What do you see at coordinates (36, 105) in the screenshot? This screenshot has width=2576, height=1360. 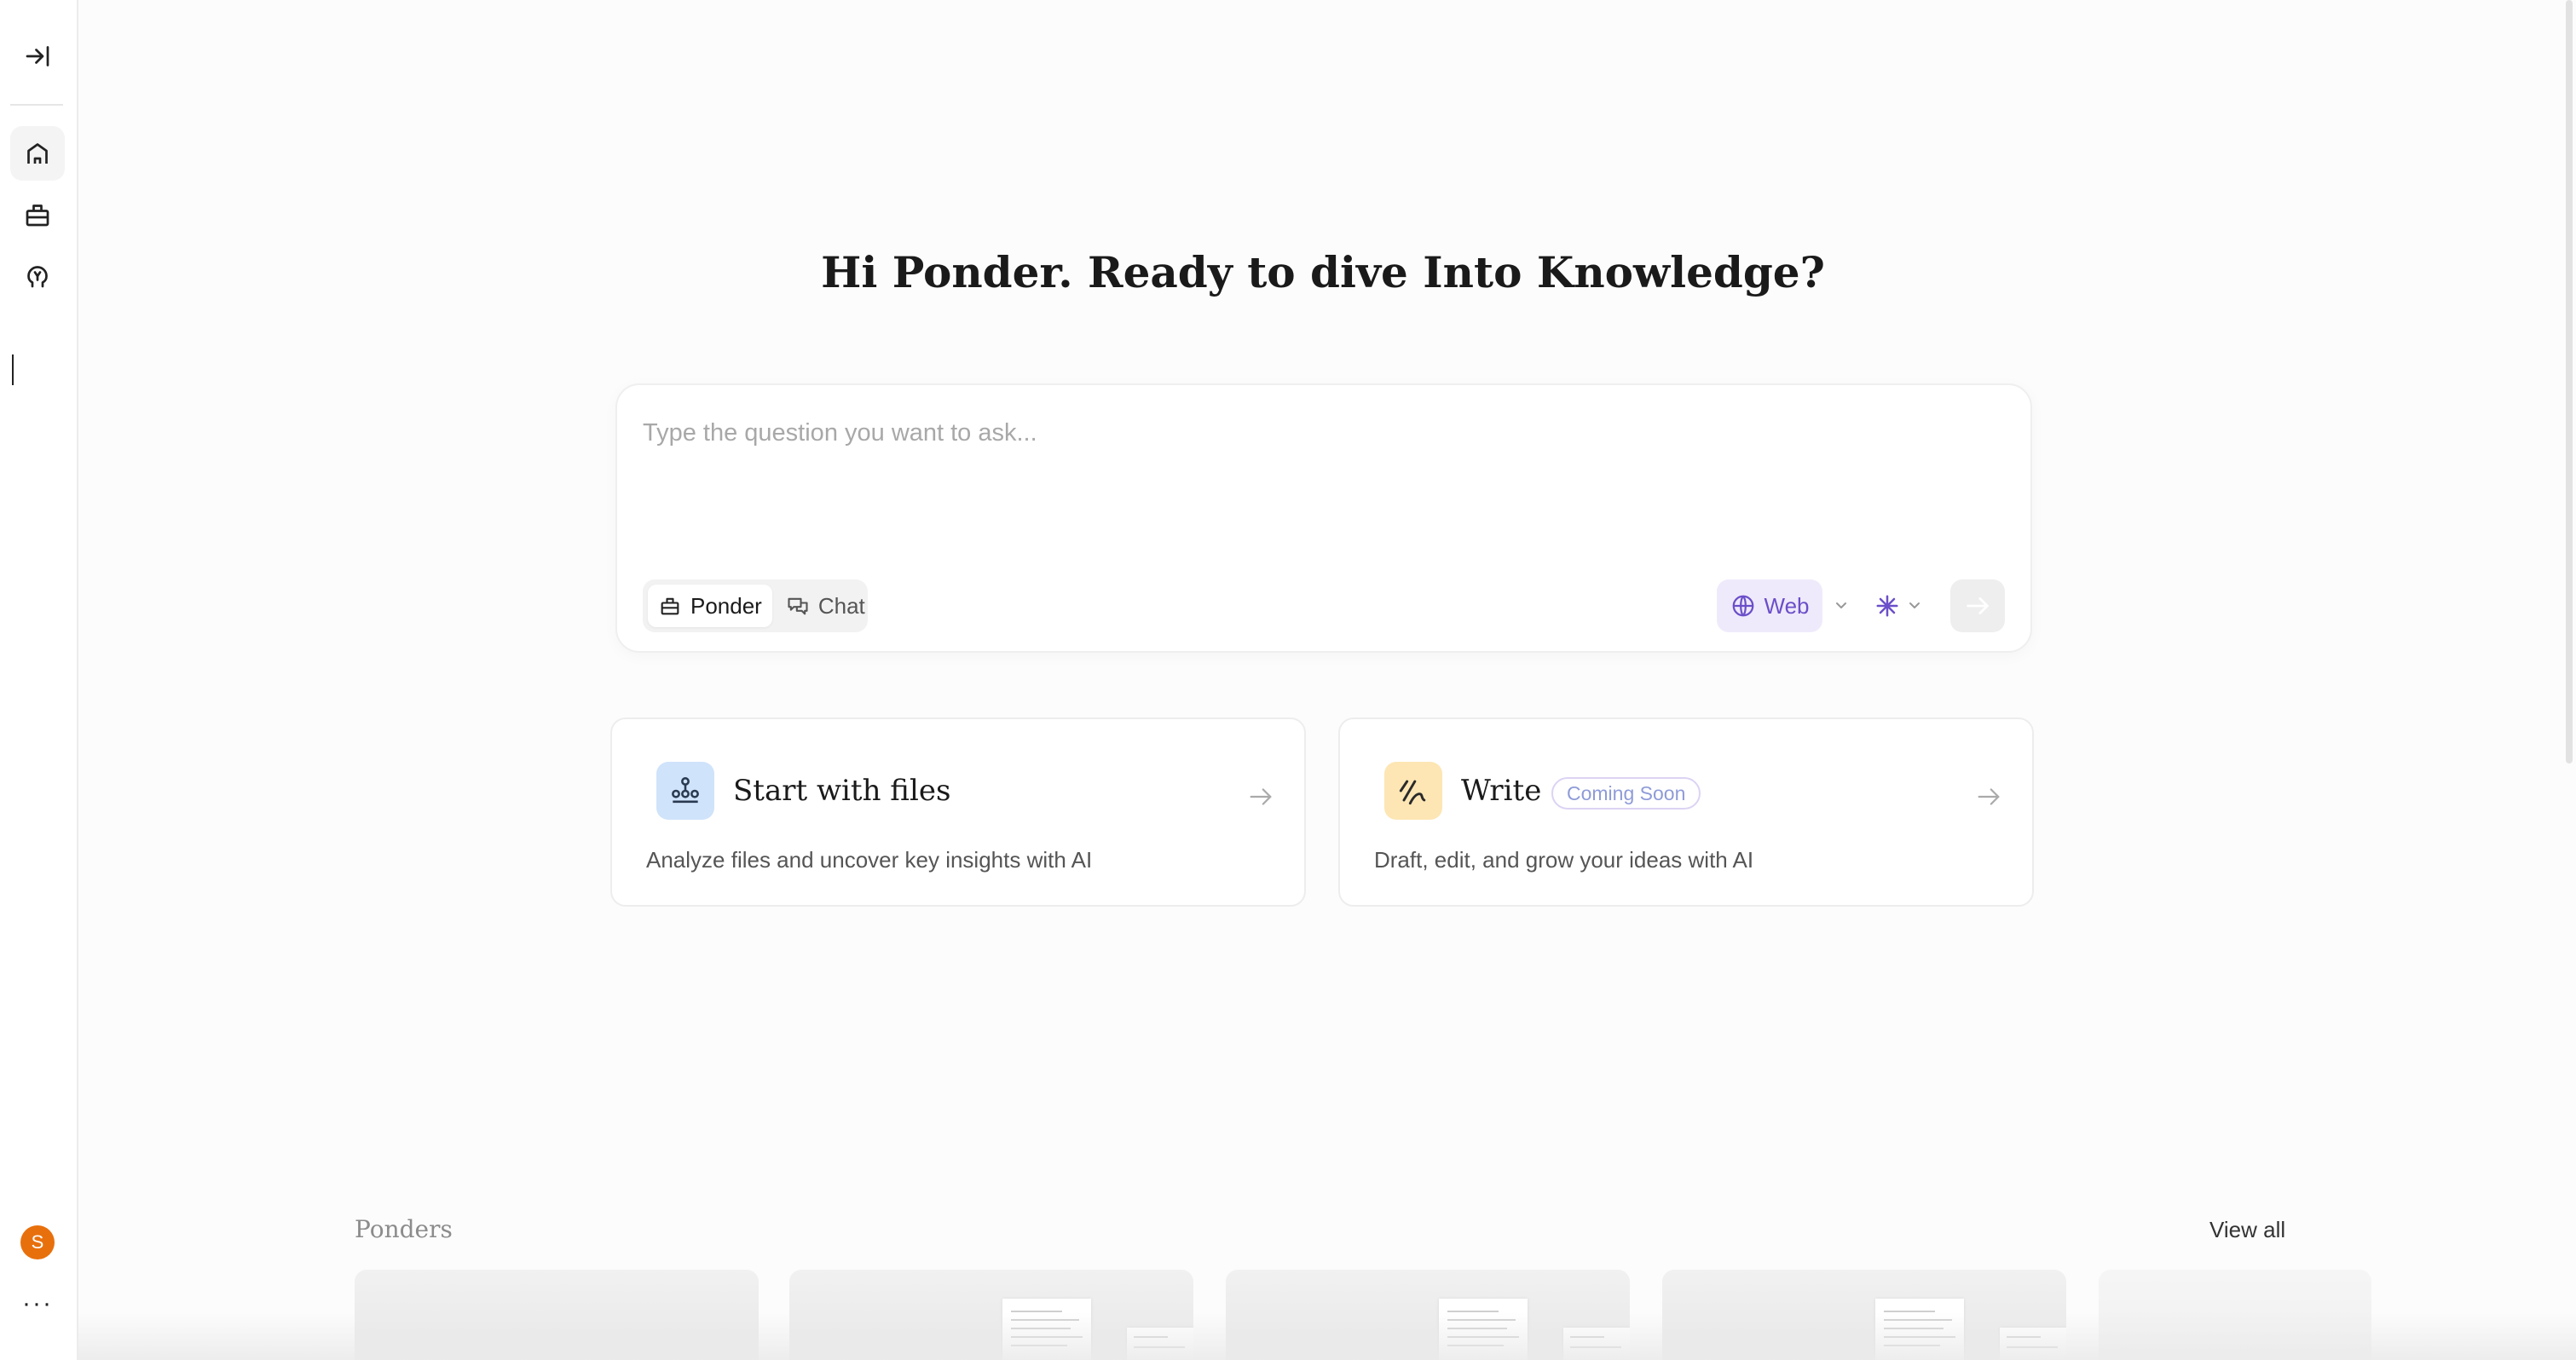 I see `sidebar-divider` at bounding box center [36, 105].